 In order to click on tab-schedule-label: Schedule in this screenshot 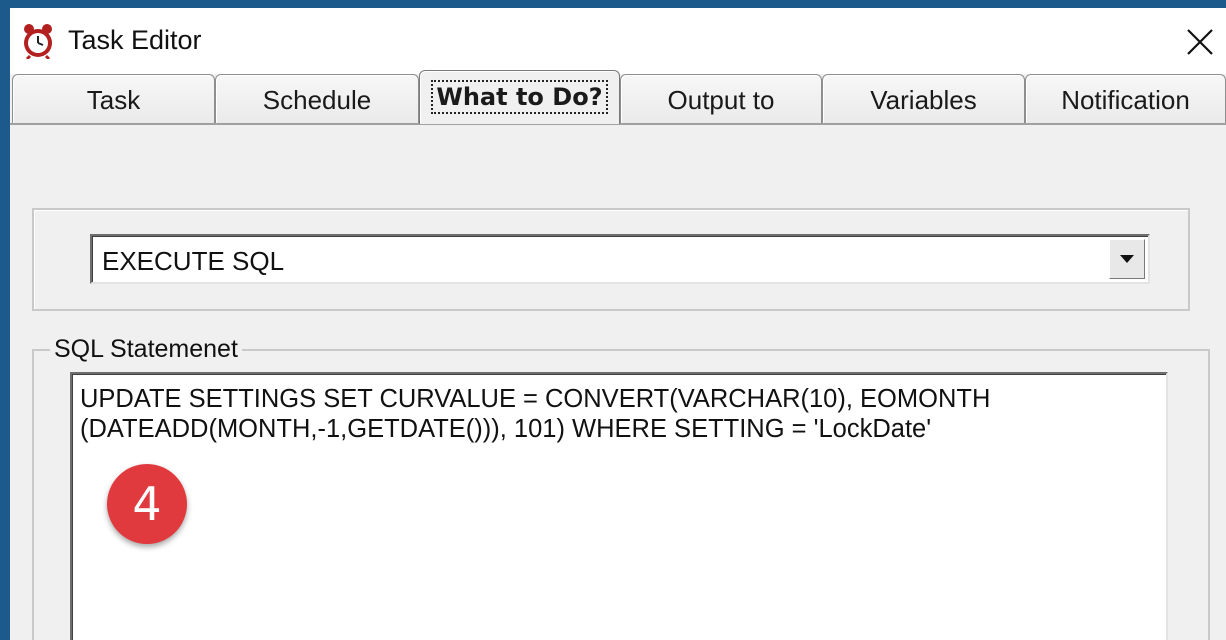, I will do `click(317, 100)`.